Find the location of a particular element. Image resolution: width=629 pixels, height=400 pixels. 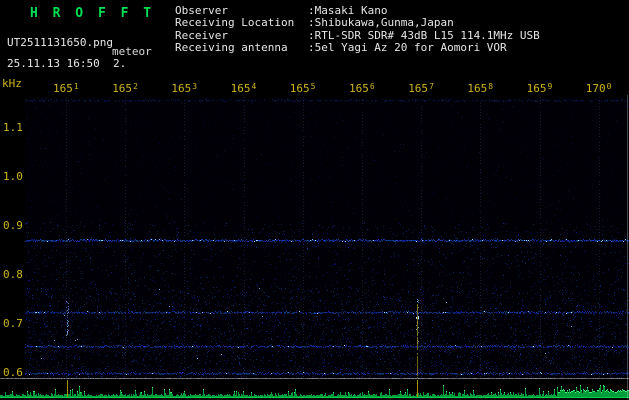

info-label: Receiving antenna is located at coordinates (231, 48).